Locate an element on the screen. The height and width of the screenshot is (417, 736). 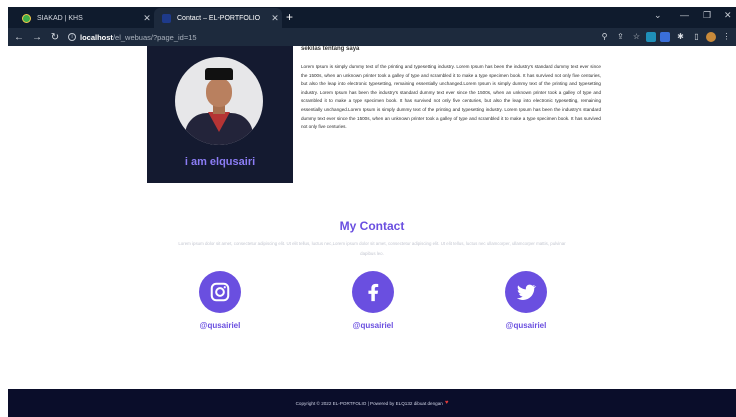
twitter-link: @qusairiel is located at coordinates (526, 300).